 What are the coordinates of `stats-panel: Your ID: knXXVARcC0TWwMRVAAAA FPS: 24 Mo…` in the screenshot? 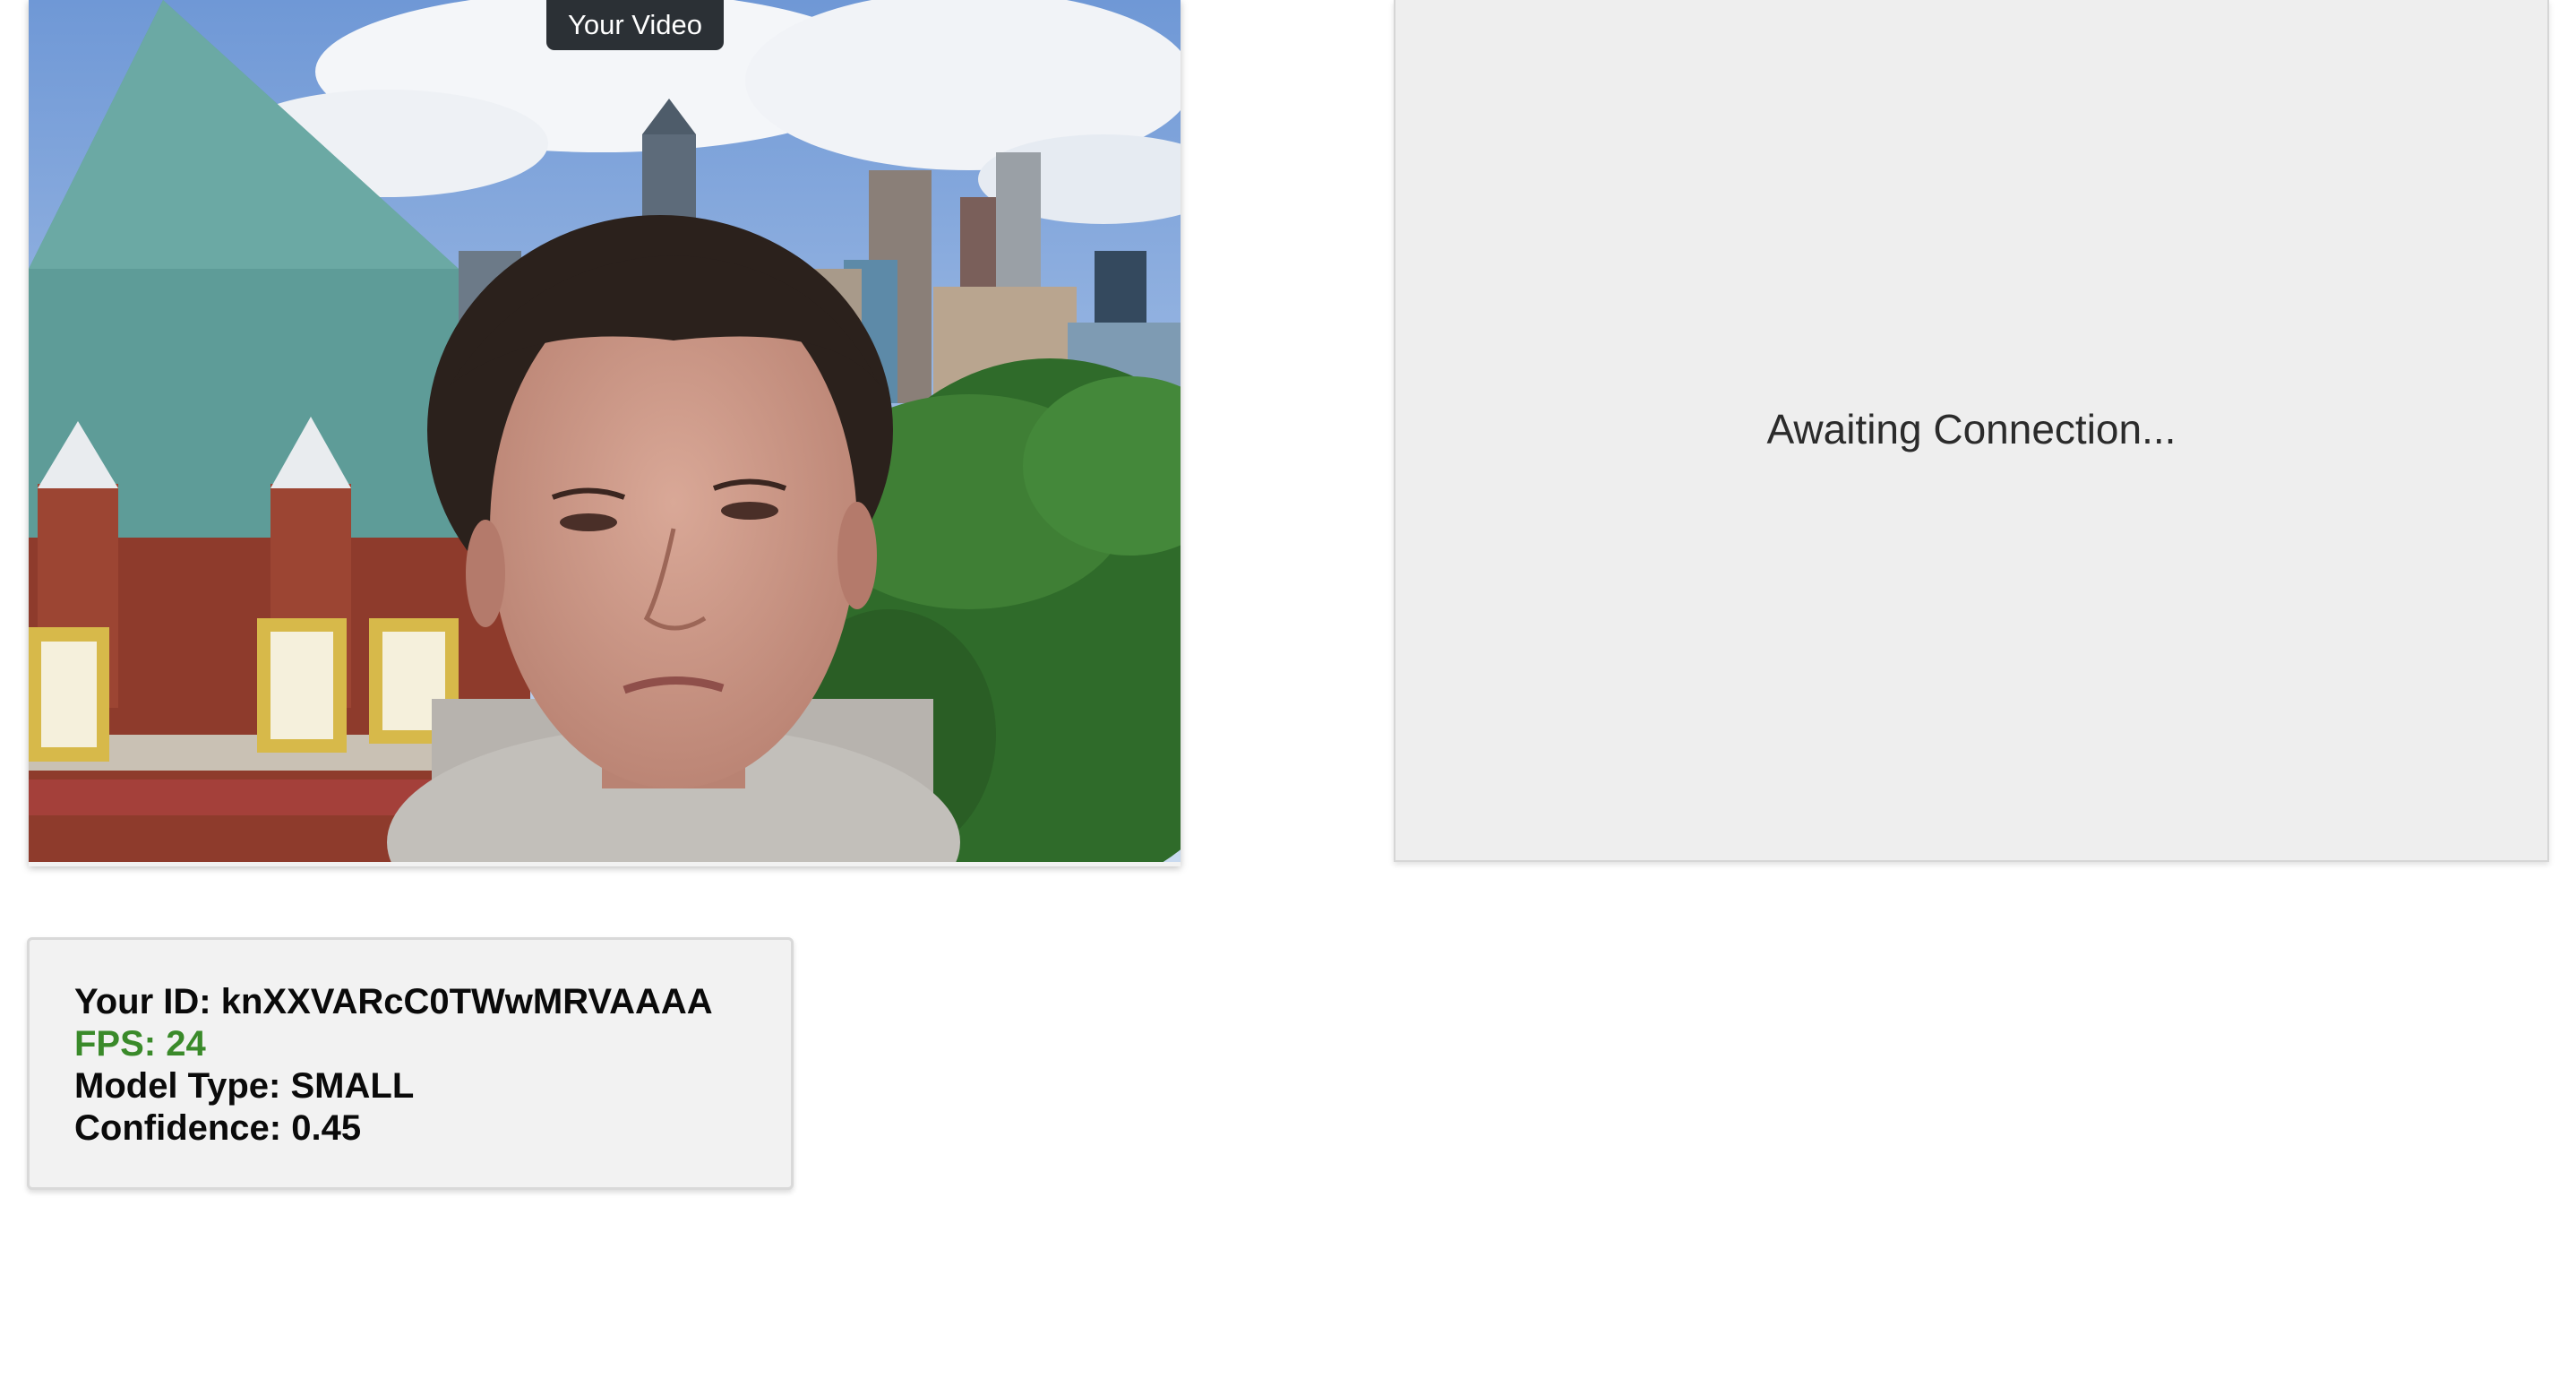 It's located at (410, 1063).